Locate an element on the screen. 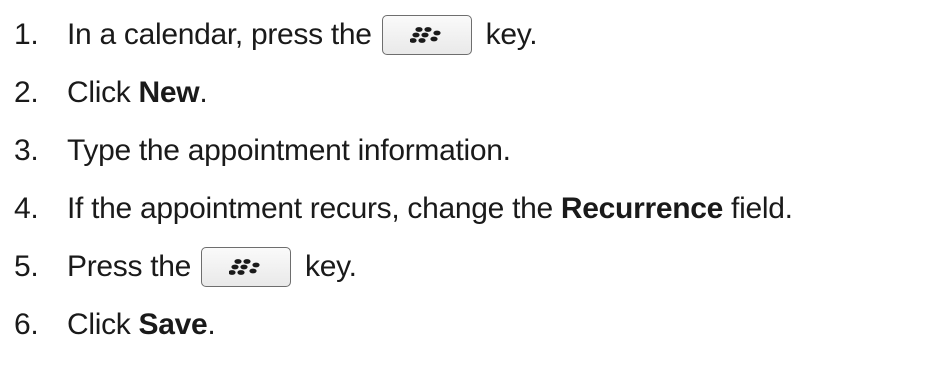  step-text: If the appointment recurs, change the is located at coordinates (314, 208).